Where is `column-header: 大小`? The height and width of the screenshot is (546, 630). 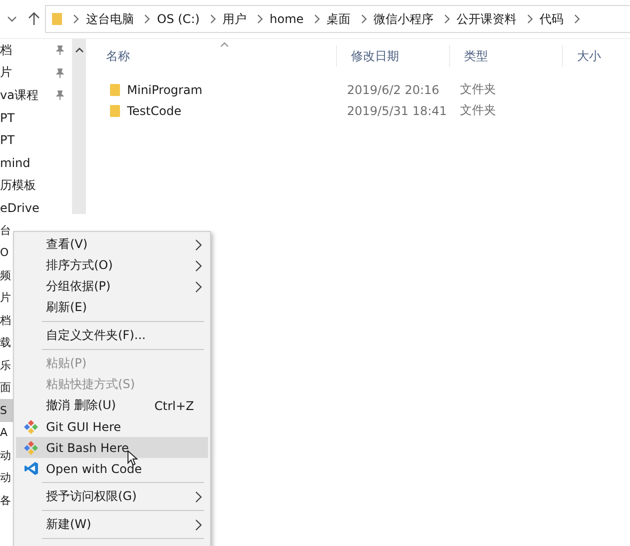
column-header: 大小 is located at coordinates (593, 56).